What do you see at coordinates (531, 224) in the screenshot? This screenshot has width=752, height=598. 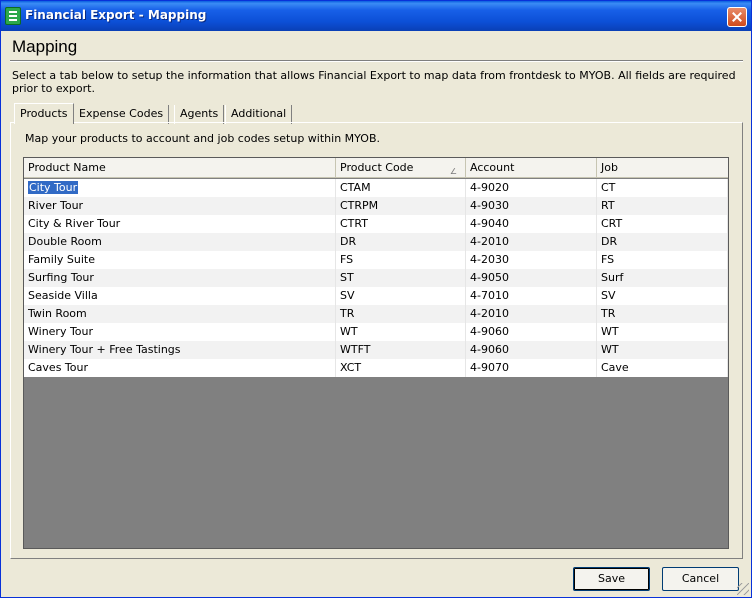 I see `cell-account: 4-9040` at bounding box center [531, 224].